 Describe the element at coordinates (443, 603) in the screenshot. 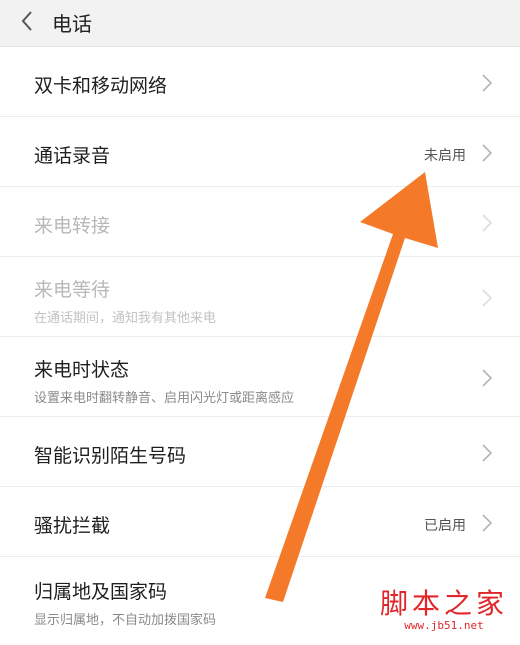

I see `watermark-text: 脚本之家` at that location.